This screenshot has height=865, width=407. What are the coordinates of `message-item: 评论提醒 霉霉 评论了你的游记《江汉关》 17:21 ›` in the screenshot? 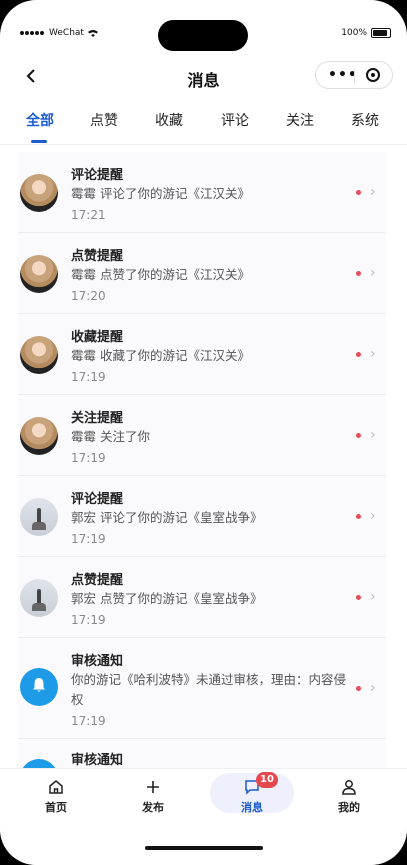 It's located at (202, 192).